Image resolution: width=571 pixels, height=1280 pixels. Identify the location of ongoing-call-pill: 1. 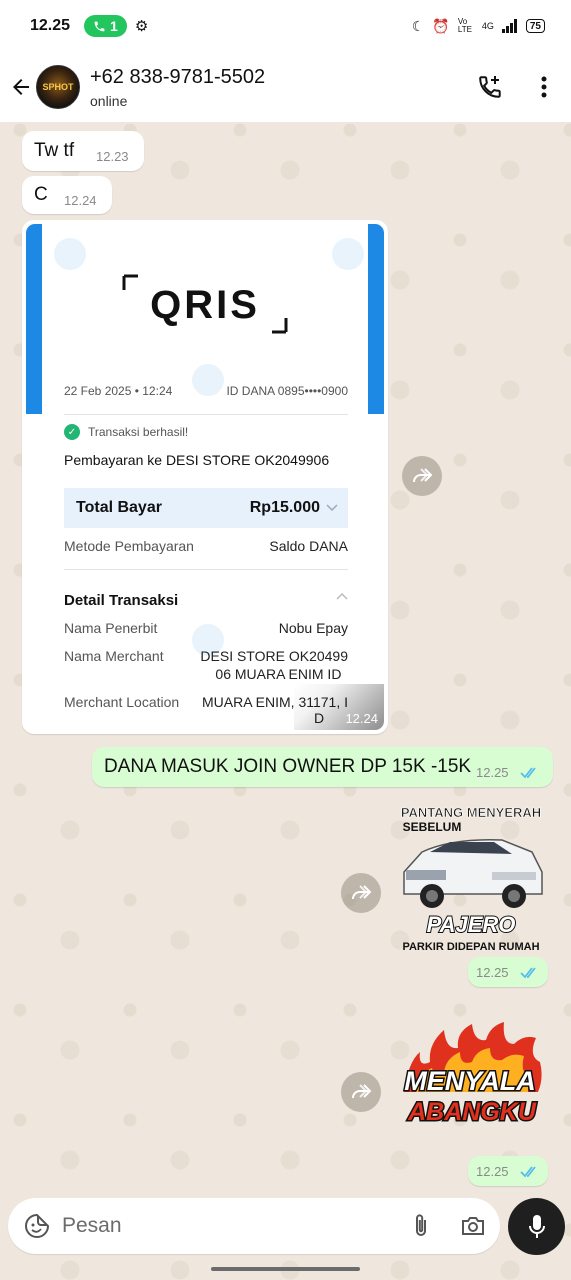
(105, 26).